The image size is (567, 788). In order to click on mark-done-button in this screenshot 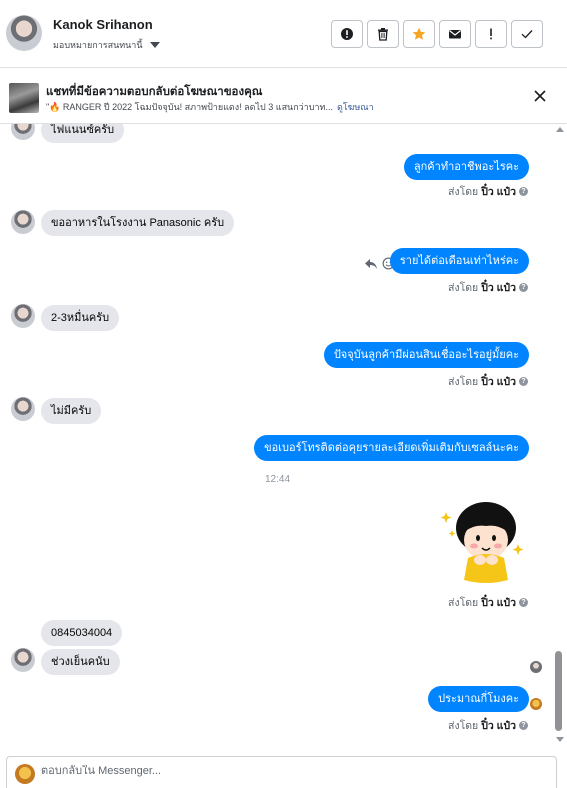, I will do `click(527, 34)`.